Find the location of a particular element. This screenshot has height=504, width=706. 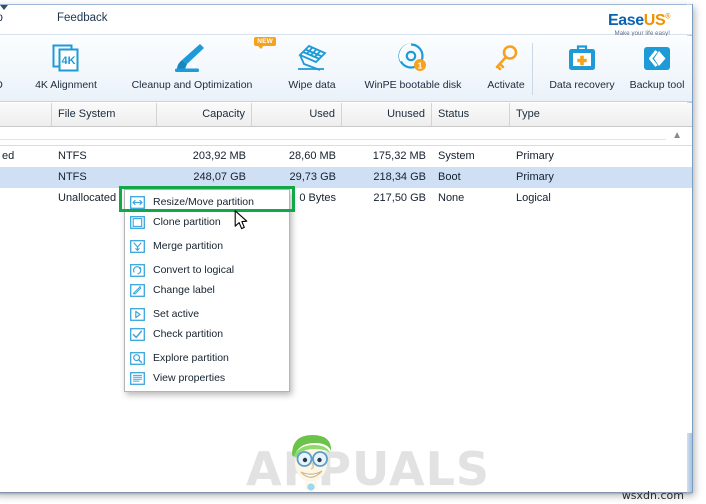

context-menu-label: Set active is located at coordinates (176, 314).